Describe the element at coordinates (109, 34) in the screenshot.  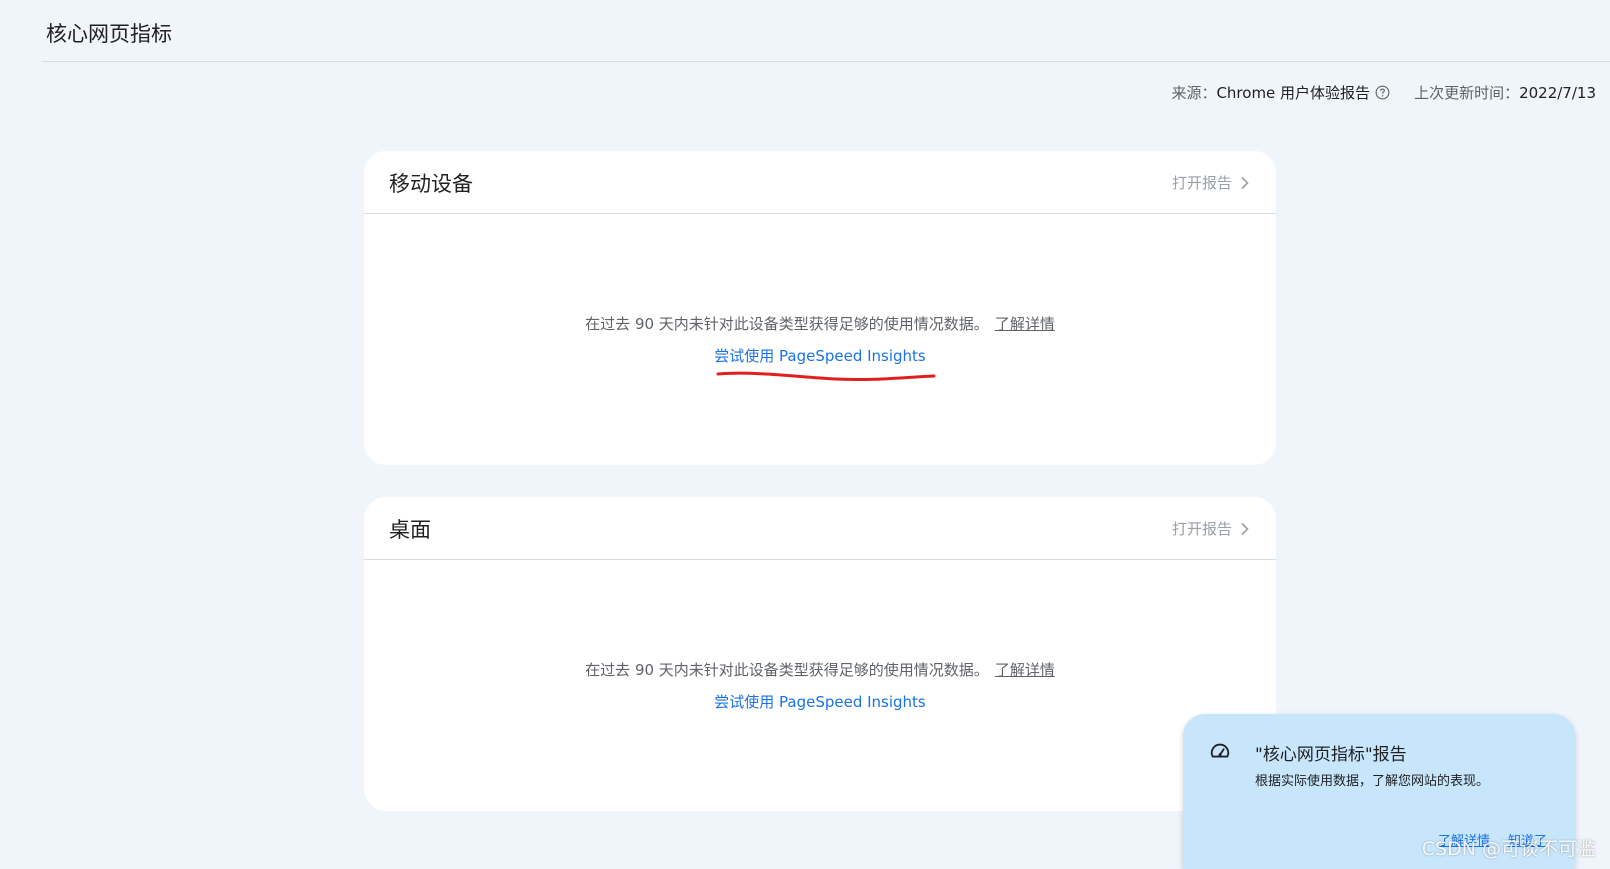
I see `page-title: 核心网页指标` at that location.